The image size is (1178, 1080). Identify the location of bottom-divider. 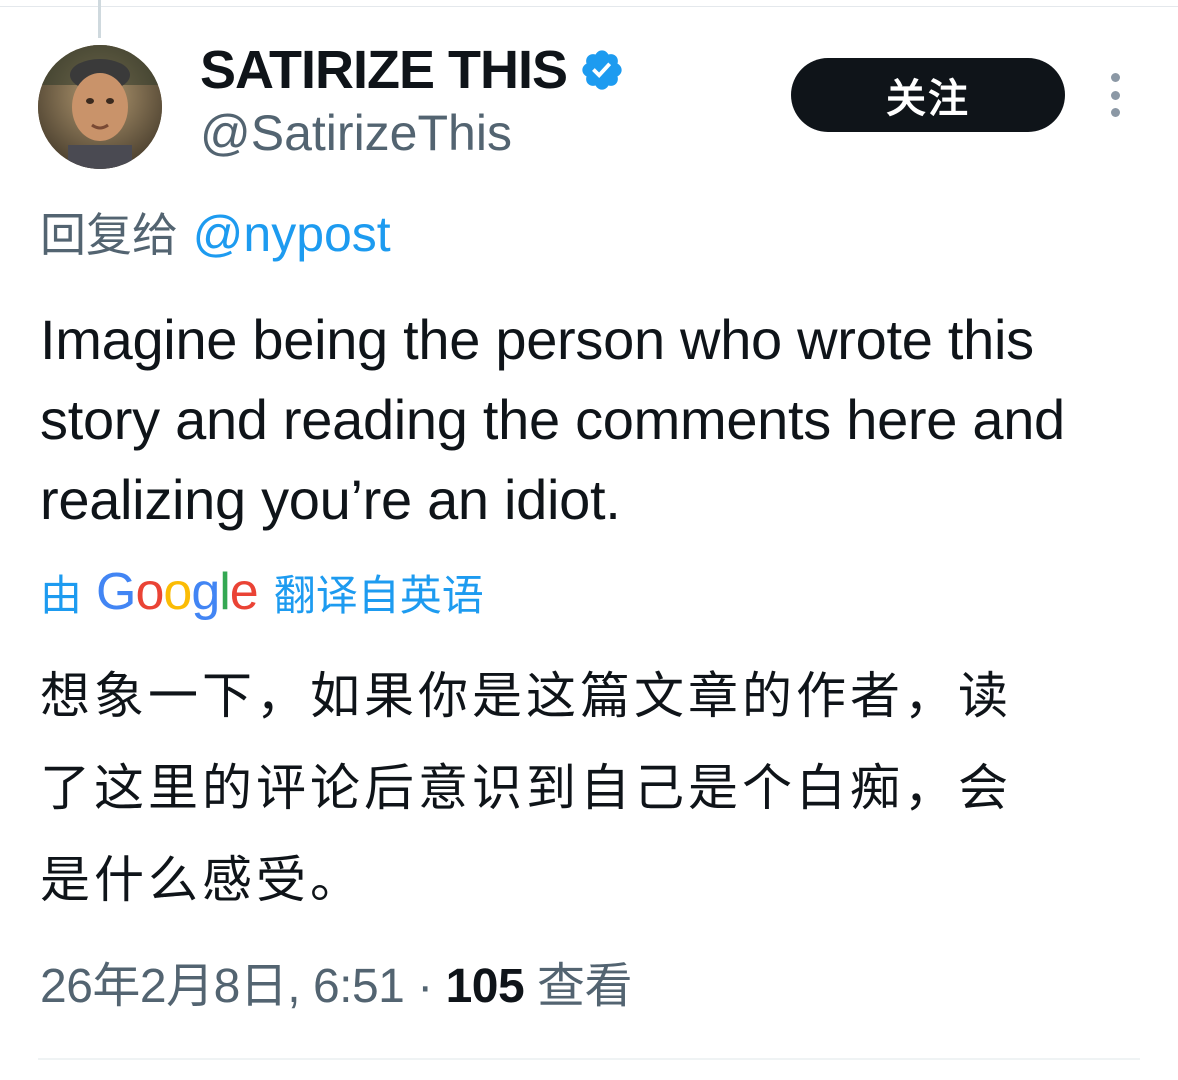
(589, 1059).